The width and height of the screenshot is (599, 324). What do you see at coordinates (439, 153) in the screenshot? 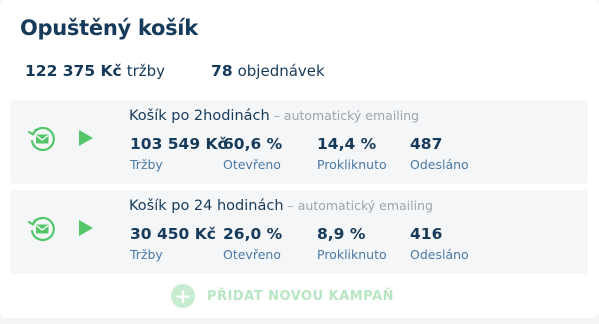
I see `metric-sent: 487 Odesláno` at bounding box center [439, 153].